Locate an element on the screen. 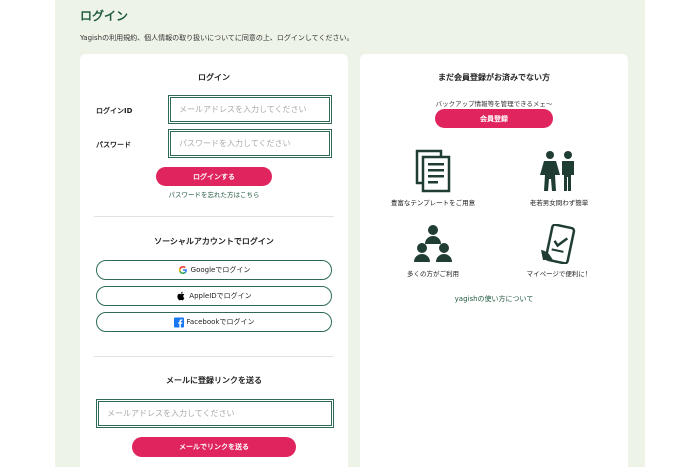  feature-easy: 老若男女問わず簡単 is located at coordinates (559, 178).